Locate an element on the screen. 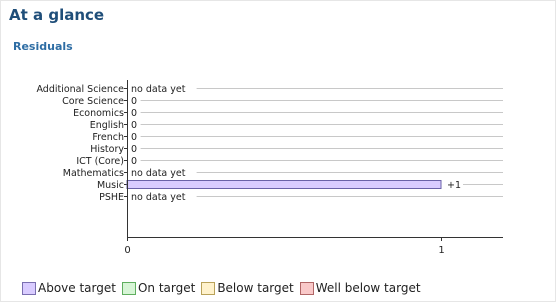 Image resolution: width=558 pixels, height=304 pixels. x-tick-label: 0 is located at coordinates (127, 250).